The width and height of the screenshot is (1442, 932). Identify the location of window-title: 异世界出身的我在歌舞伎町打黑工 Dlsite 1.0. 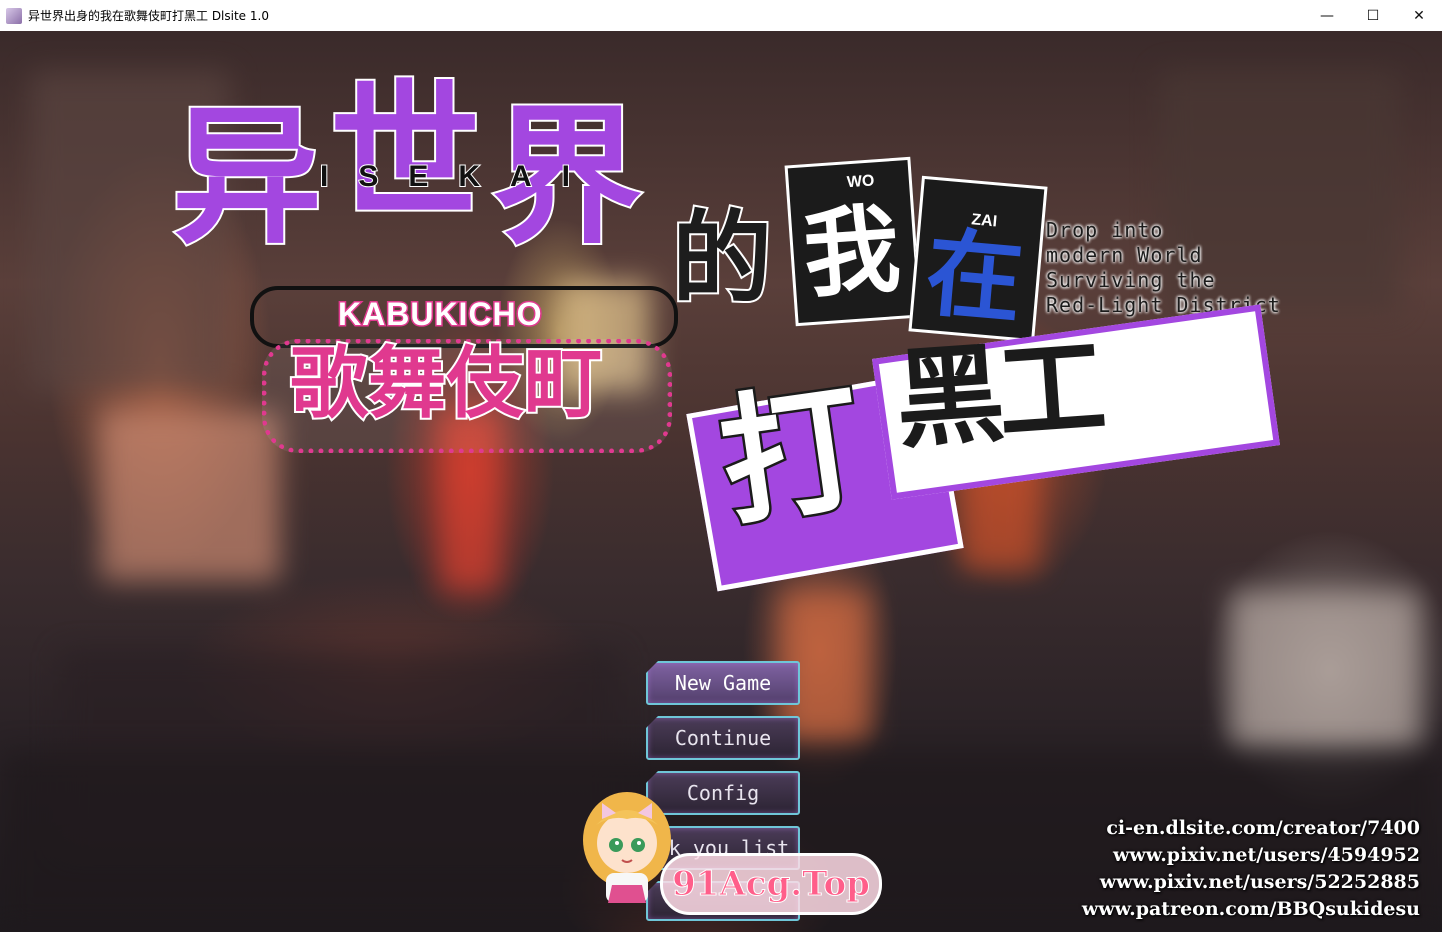
(148, 16).